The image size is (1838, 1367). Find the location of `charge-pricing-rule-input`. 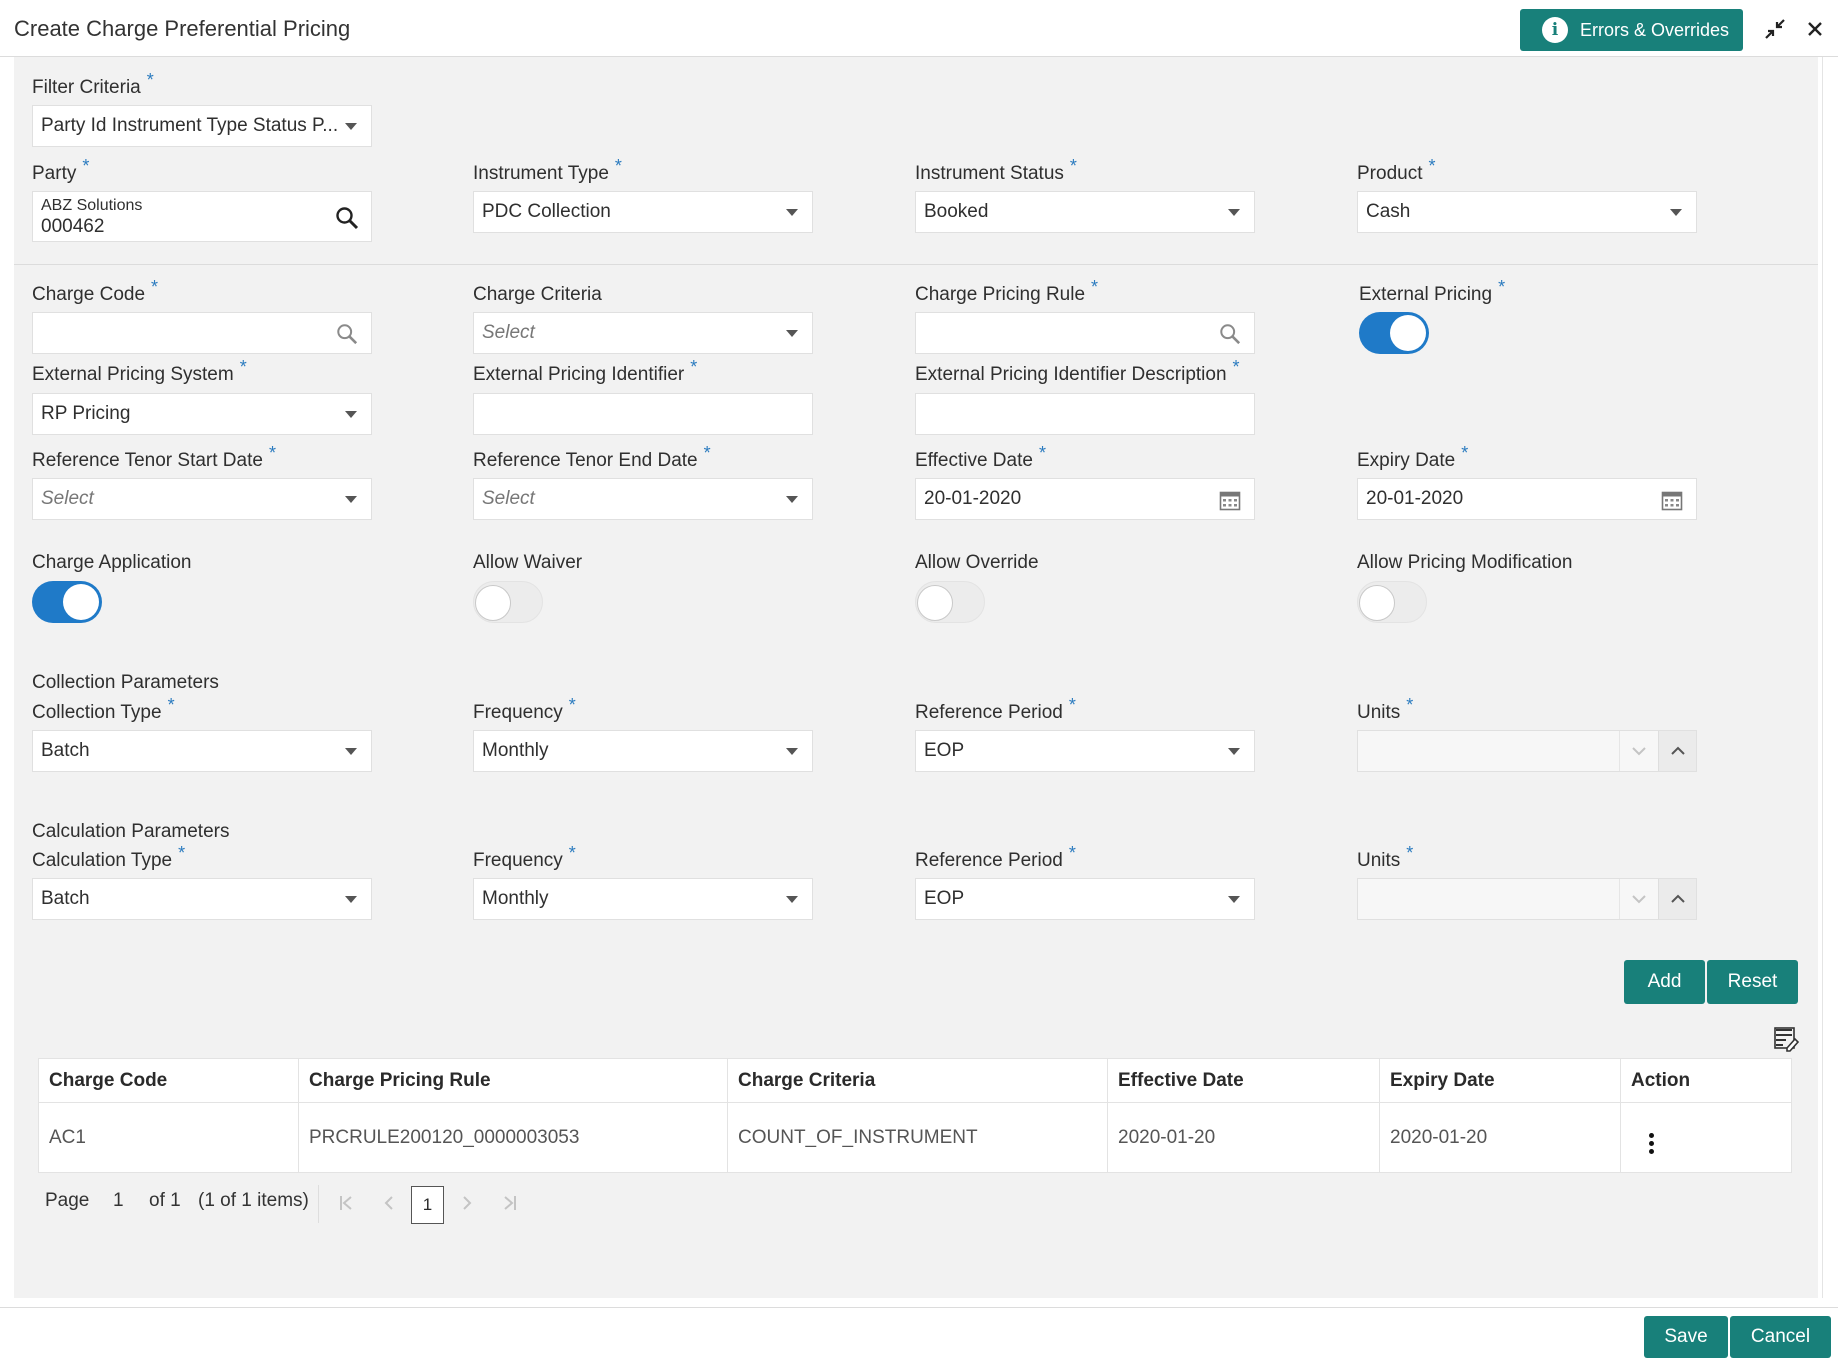

charge-pricing-rule-input is located at coordinates (1085, 333).